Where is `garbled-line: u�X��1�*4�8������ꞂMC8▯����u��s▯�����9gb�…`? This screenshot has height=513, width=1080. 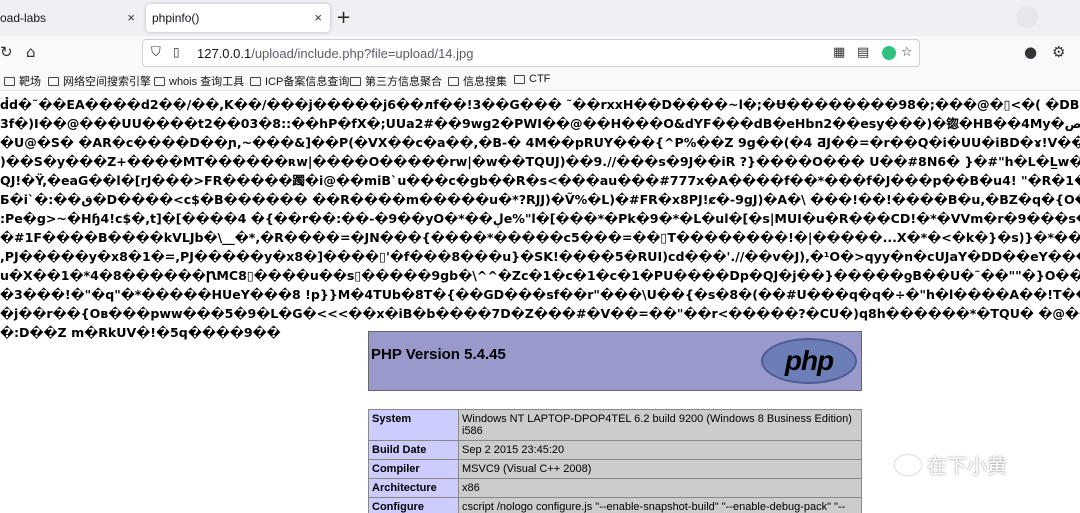
garbled-line: u�X��1�*4�8������ꞂMC8▯����u��s▯�����9gb�… is located at coordinates (540, 275).